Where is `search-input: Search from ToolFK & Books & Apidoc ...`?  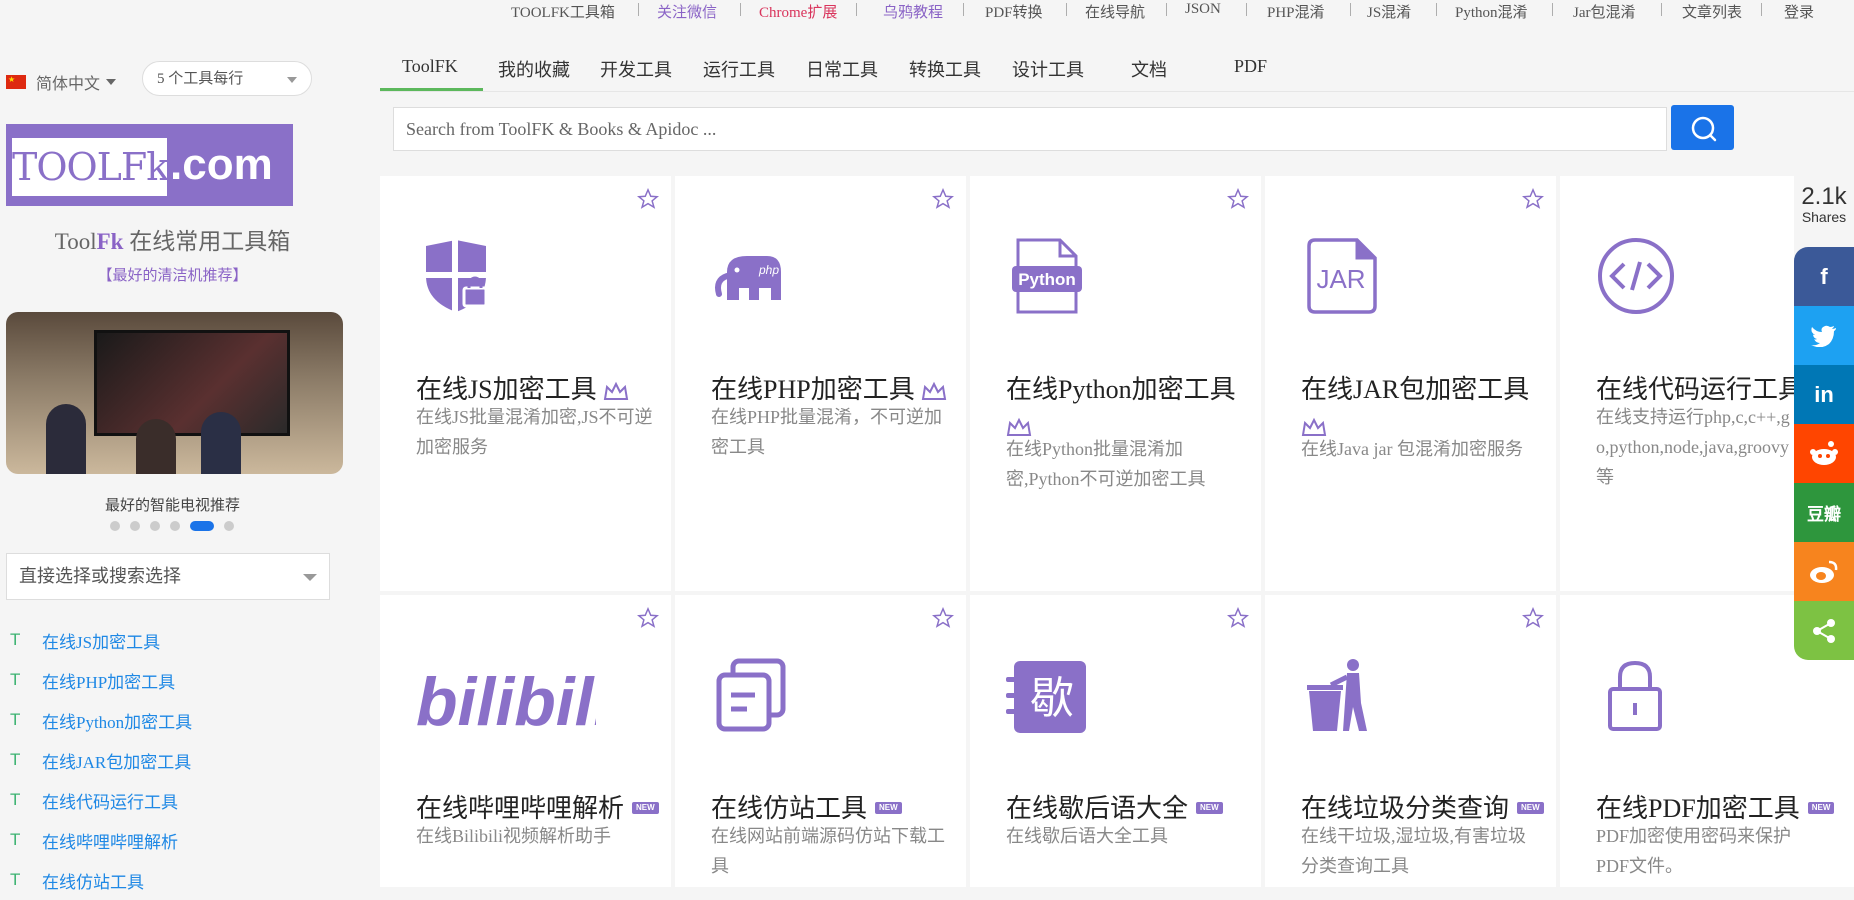 search-input: Search from ToolFK & Books & Apidoc ... is located at coordinates (1030, 129).